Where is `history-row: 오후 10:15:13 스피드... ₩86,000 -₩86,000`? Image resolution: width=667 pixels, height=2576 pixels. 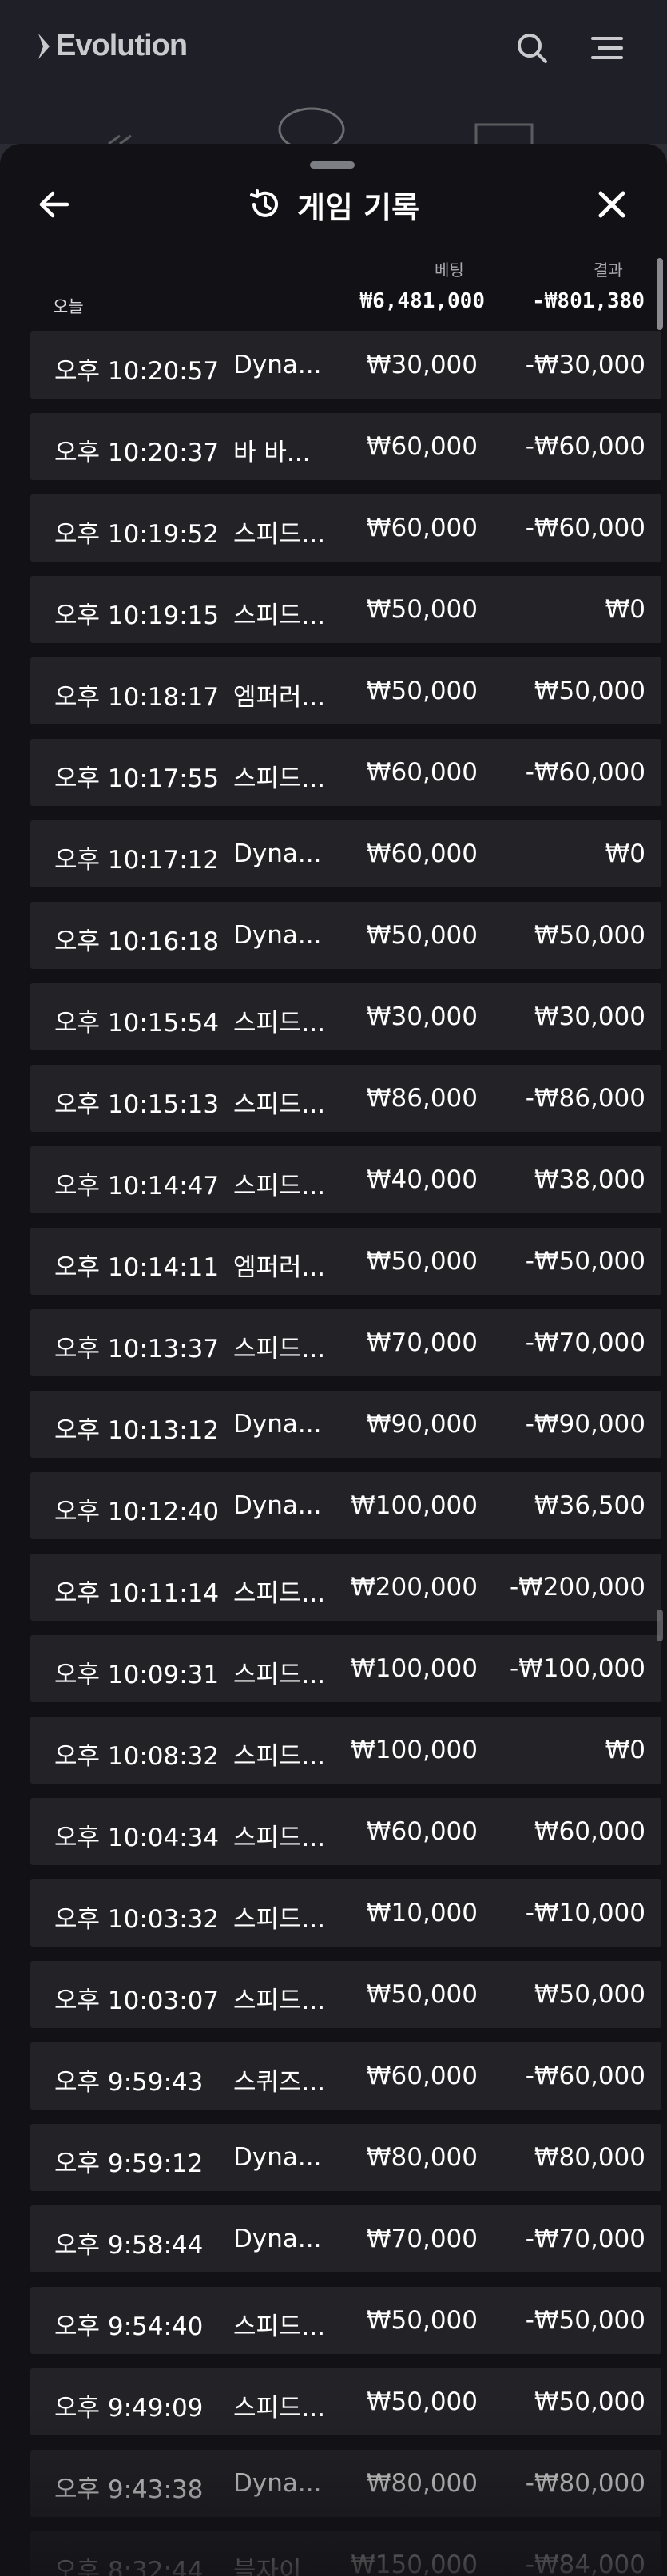
history-row: 오후 10:15:13 스피드... ₩86,000 -₩86,000 is located at coordinates (345, 1098).